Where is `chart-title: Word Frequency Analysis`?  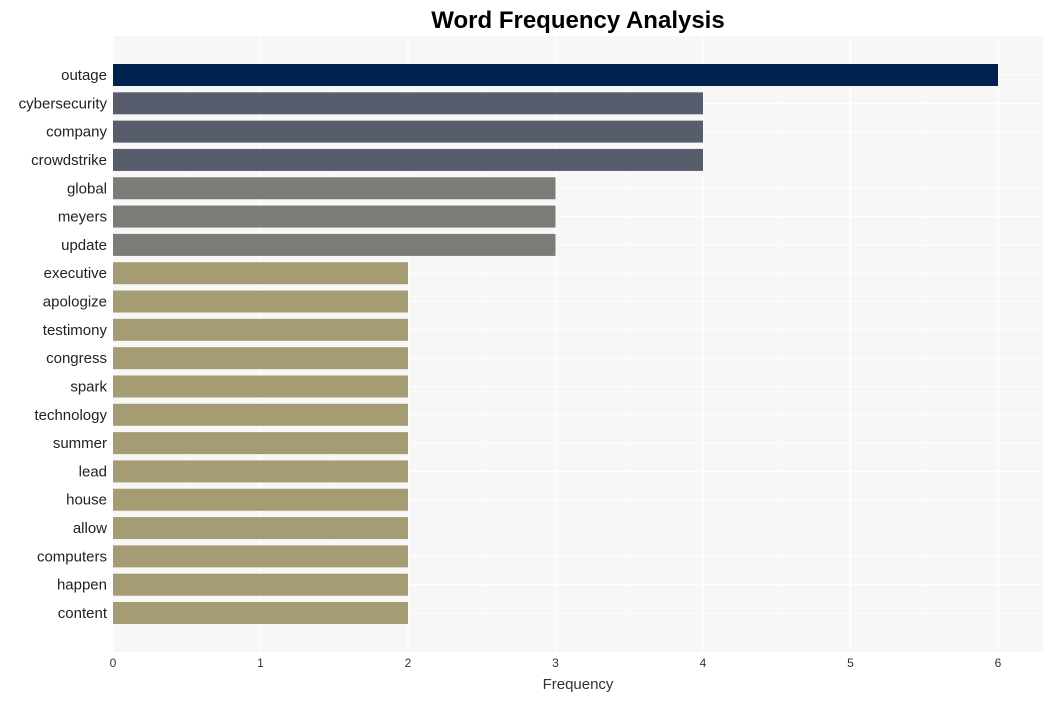
chart-title: Word Frequency Analysis is located at coordinates (577, 20).